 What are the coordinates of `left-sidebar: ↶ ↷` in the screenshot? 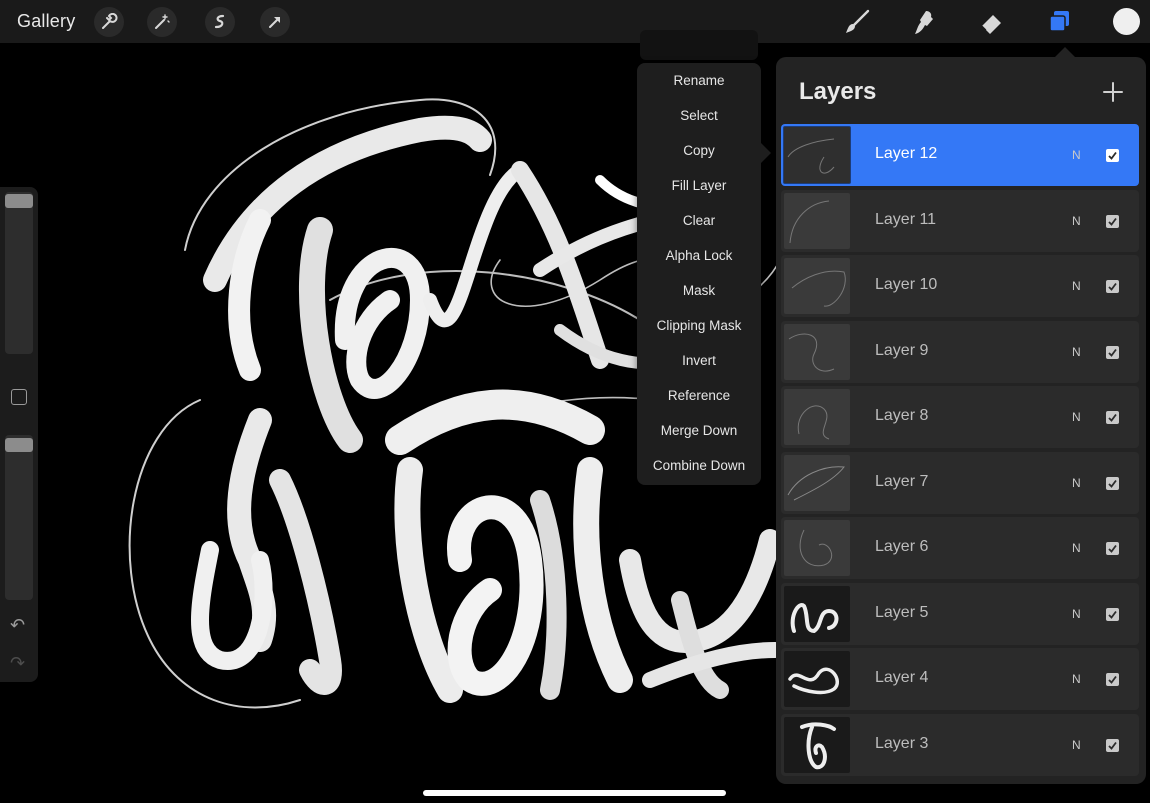 It's located at (19, 434).